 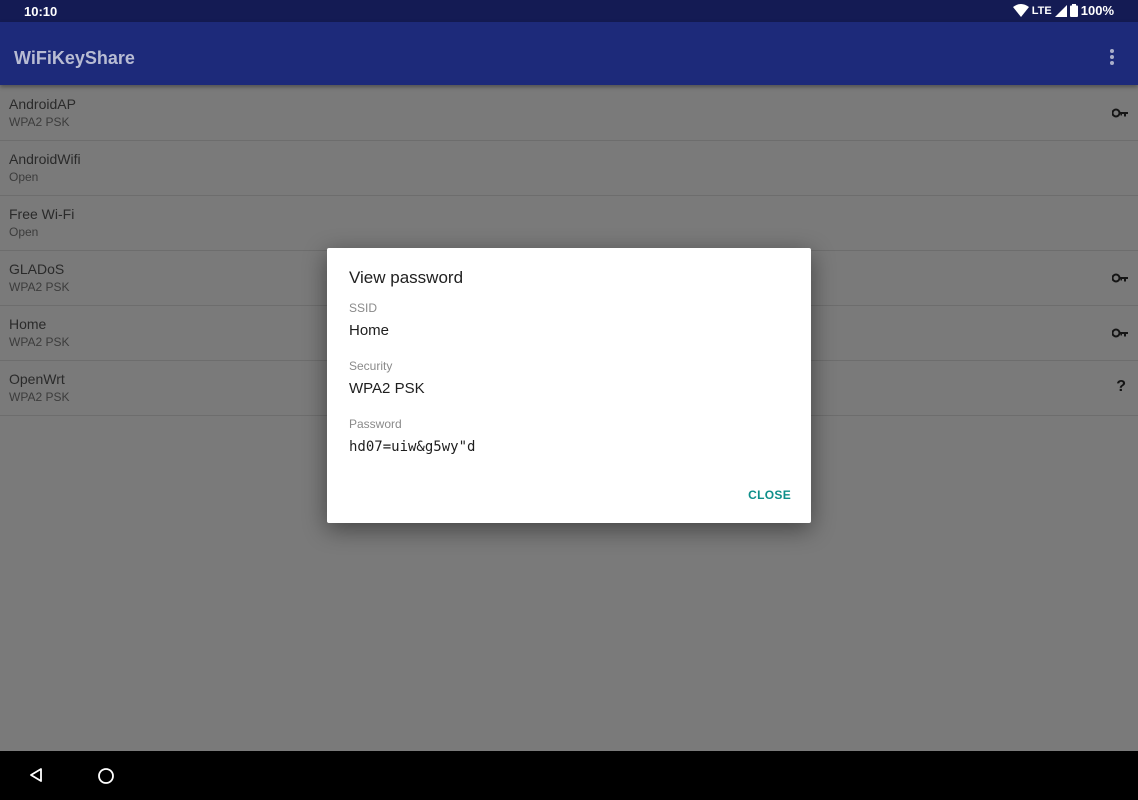 I want to click on status-indicators: LTE 100%, so click(x=1063, y=10).